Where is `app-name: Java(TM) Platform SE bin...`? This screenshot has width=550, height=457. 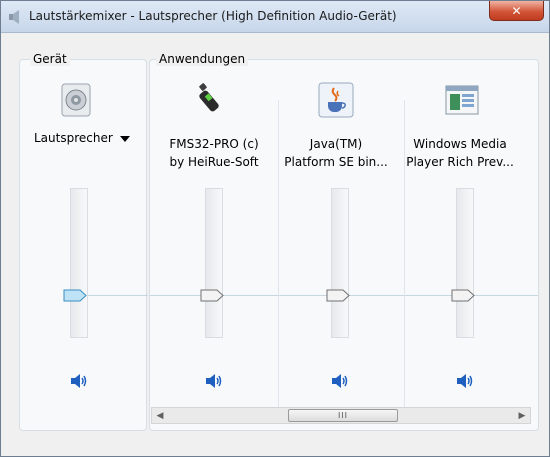
app-name: Java(TM) Platform SE bin... is located at coordinates (336, 153).